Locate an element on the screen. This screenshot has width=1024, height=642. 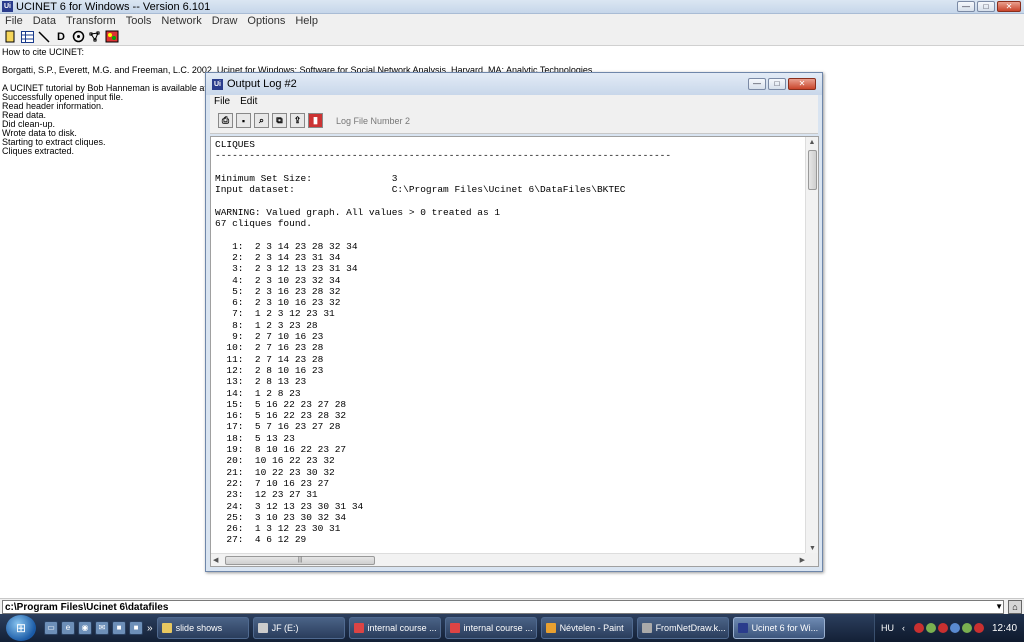
save-icon: ▪ is located at coordinates (243, 120).